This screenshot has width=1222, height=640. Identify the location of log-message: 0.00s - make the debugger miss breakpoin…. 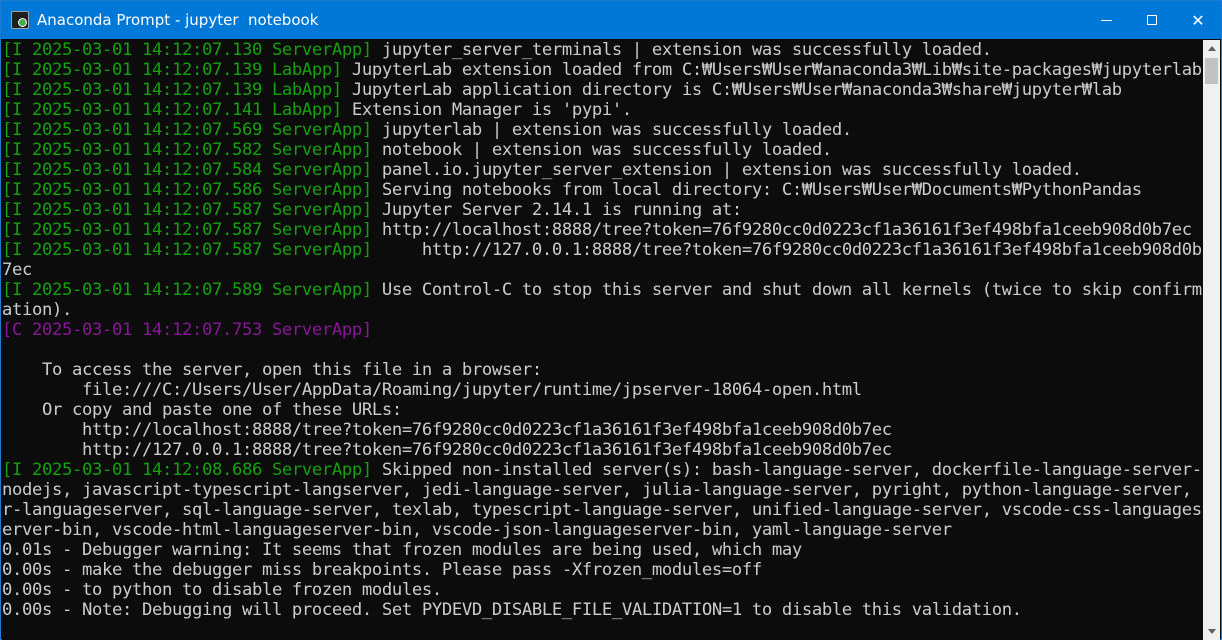
(382, 570).